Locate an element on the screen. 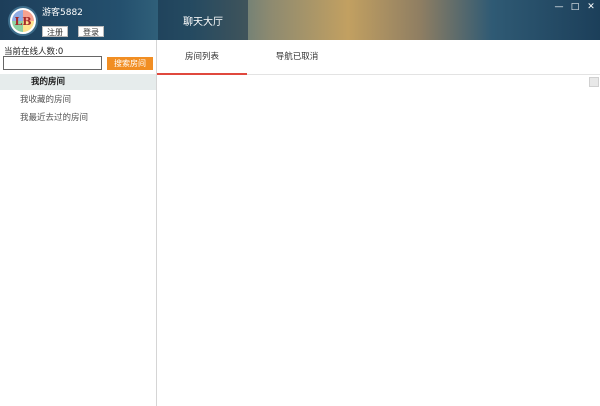 This screenshot has height=406, width=600. tab-navigation: 导航已取消 is located at coordinates (297, 57).